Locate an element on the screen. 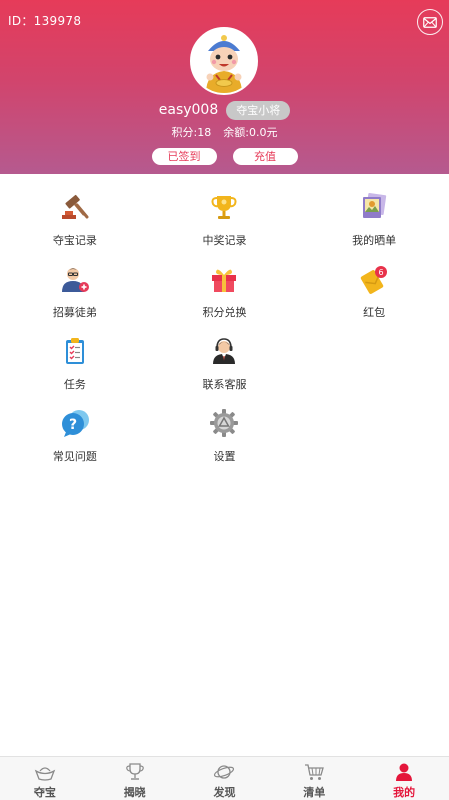 The height and width of the screenshot is (800, 449). question-bubble-icon: ? is located at coordinates (75, 423).